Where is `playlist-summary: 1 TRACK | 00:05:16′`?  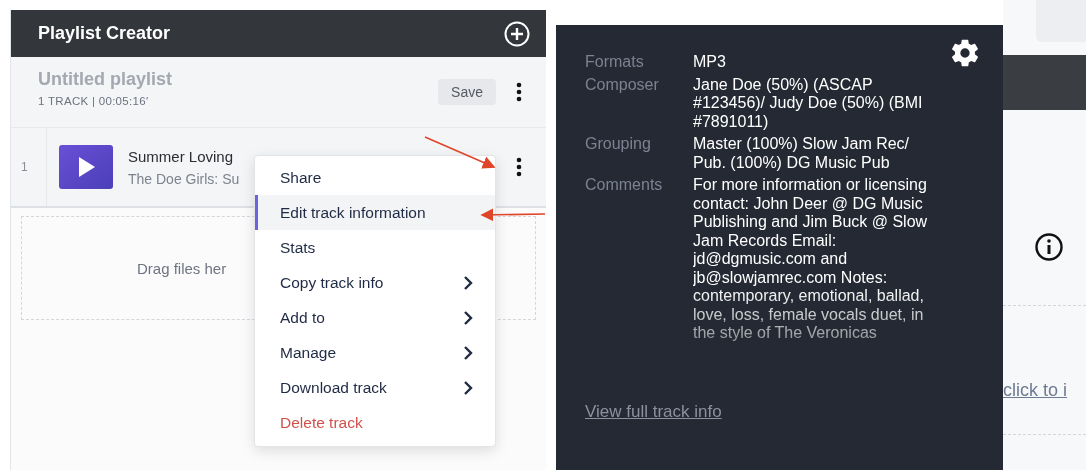 playlist-summary: 1 TRACK | 00:05:16′ is located at coordinates (94, 101).